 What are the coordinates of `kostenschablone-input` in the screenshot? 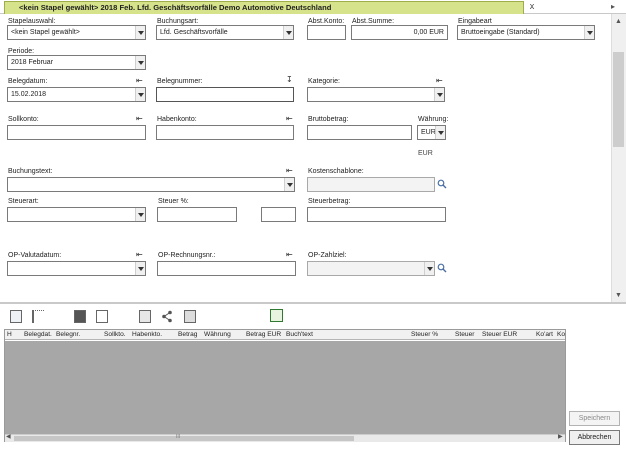 It's located at (371, 184).